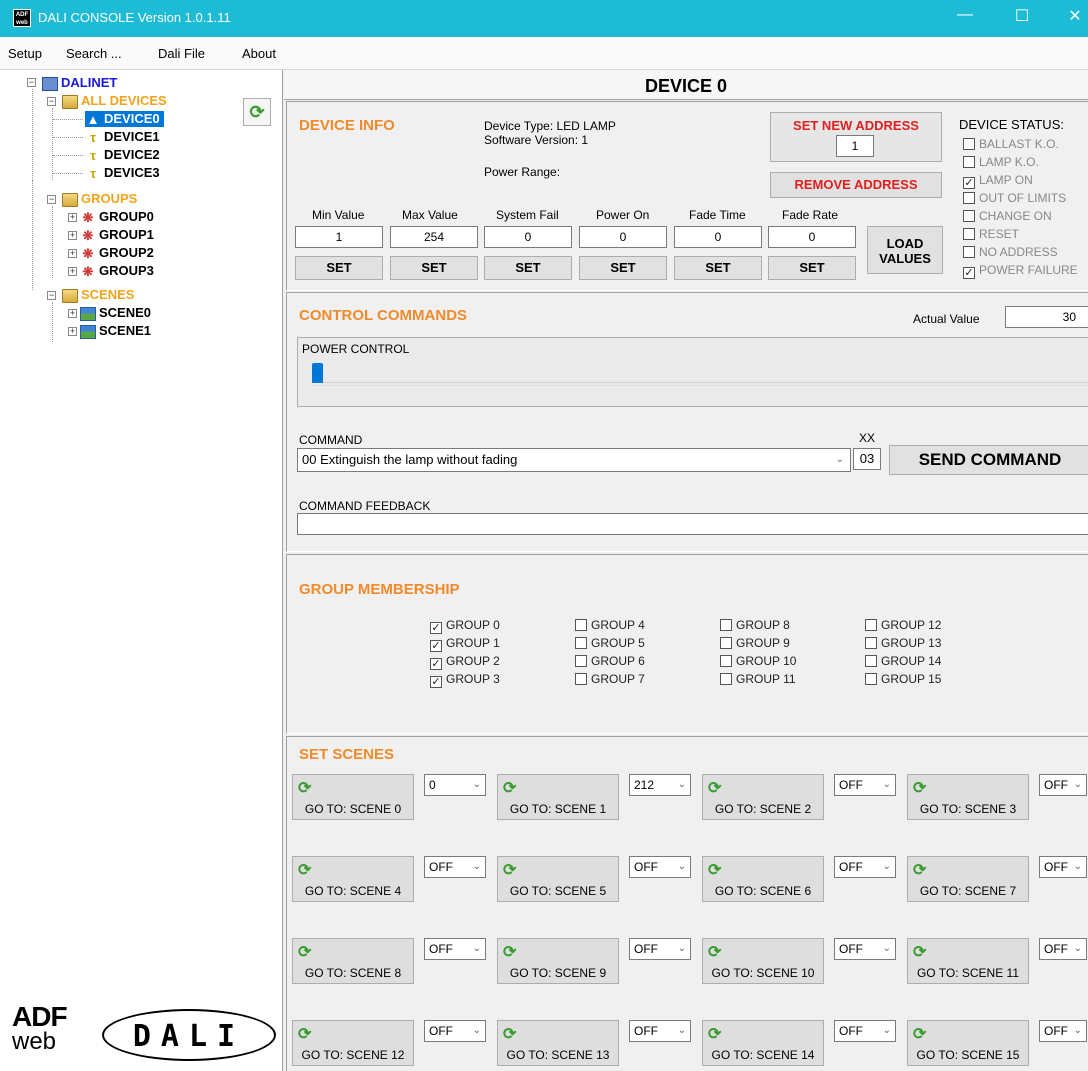  I want to click on minimize-icon: —, so click(965, 15).